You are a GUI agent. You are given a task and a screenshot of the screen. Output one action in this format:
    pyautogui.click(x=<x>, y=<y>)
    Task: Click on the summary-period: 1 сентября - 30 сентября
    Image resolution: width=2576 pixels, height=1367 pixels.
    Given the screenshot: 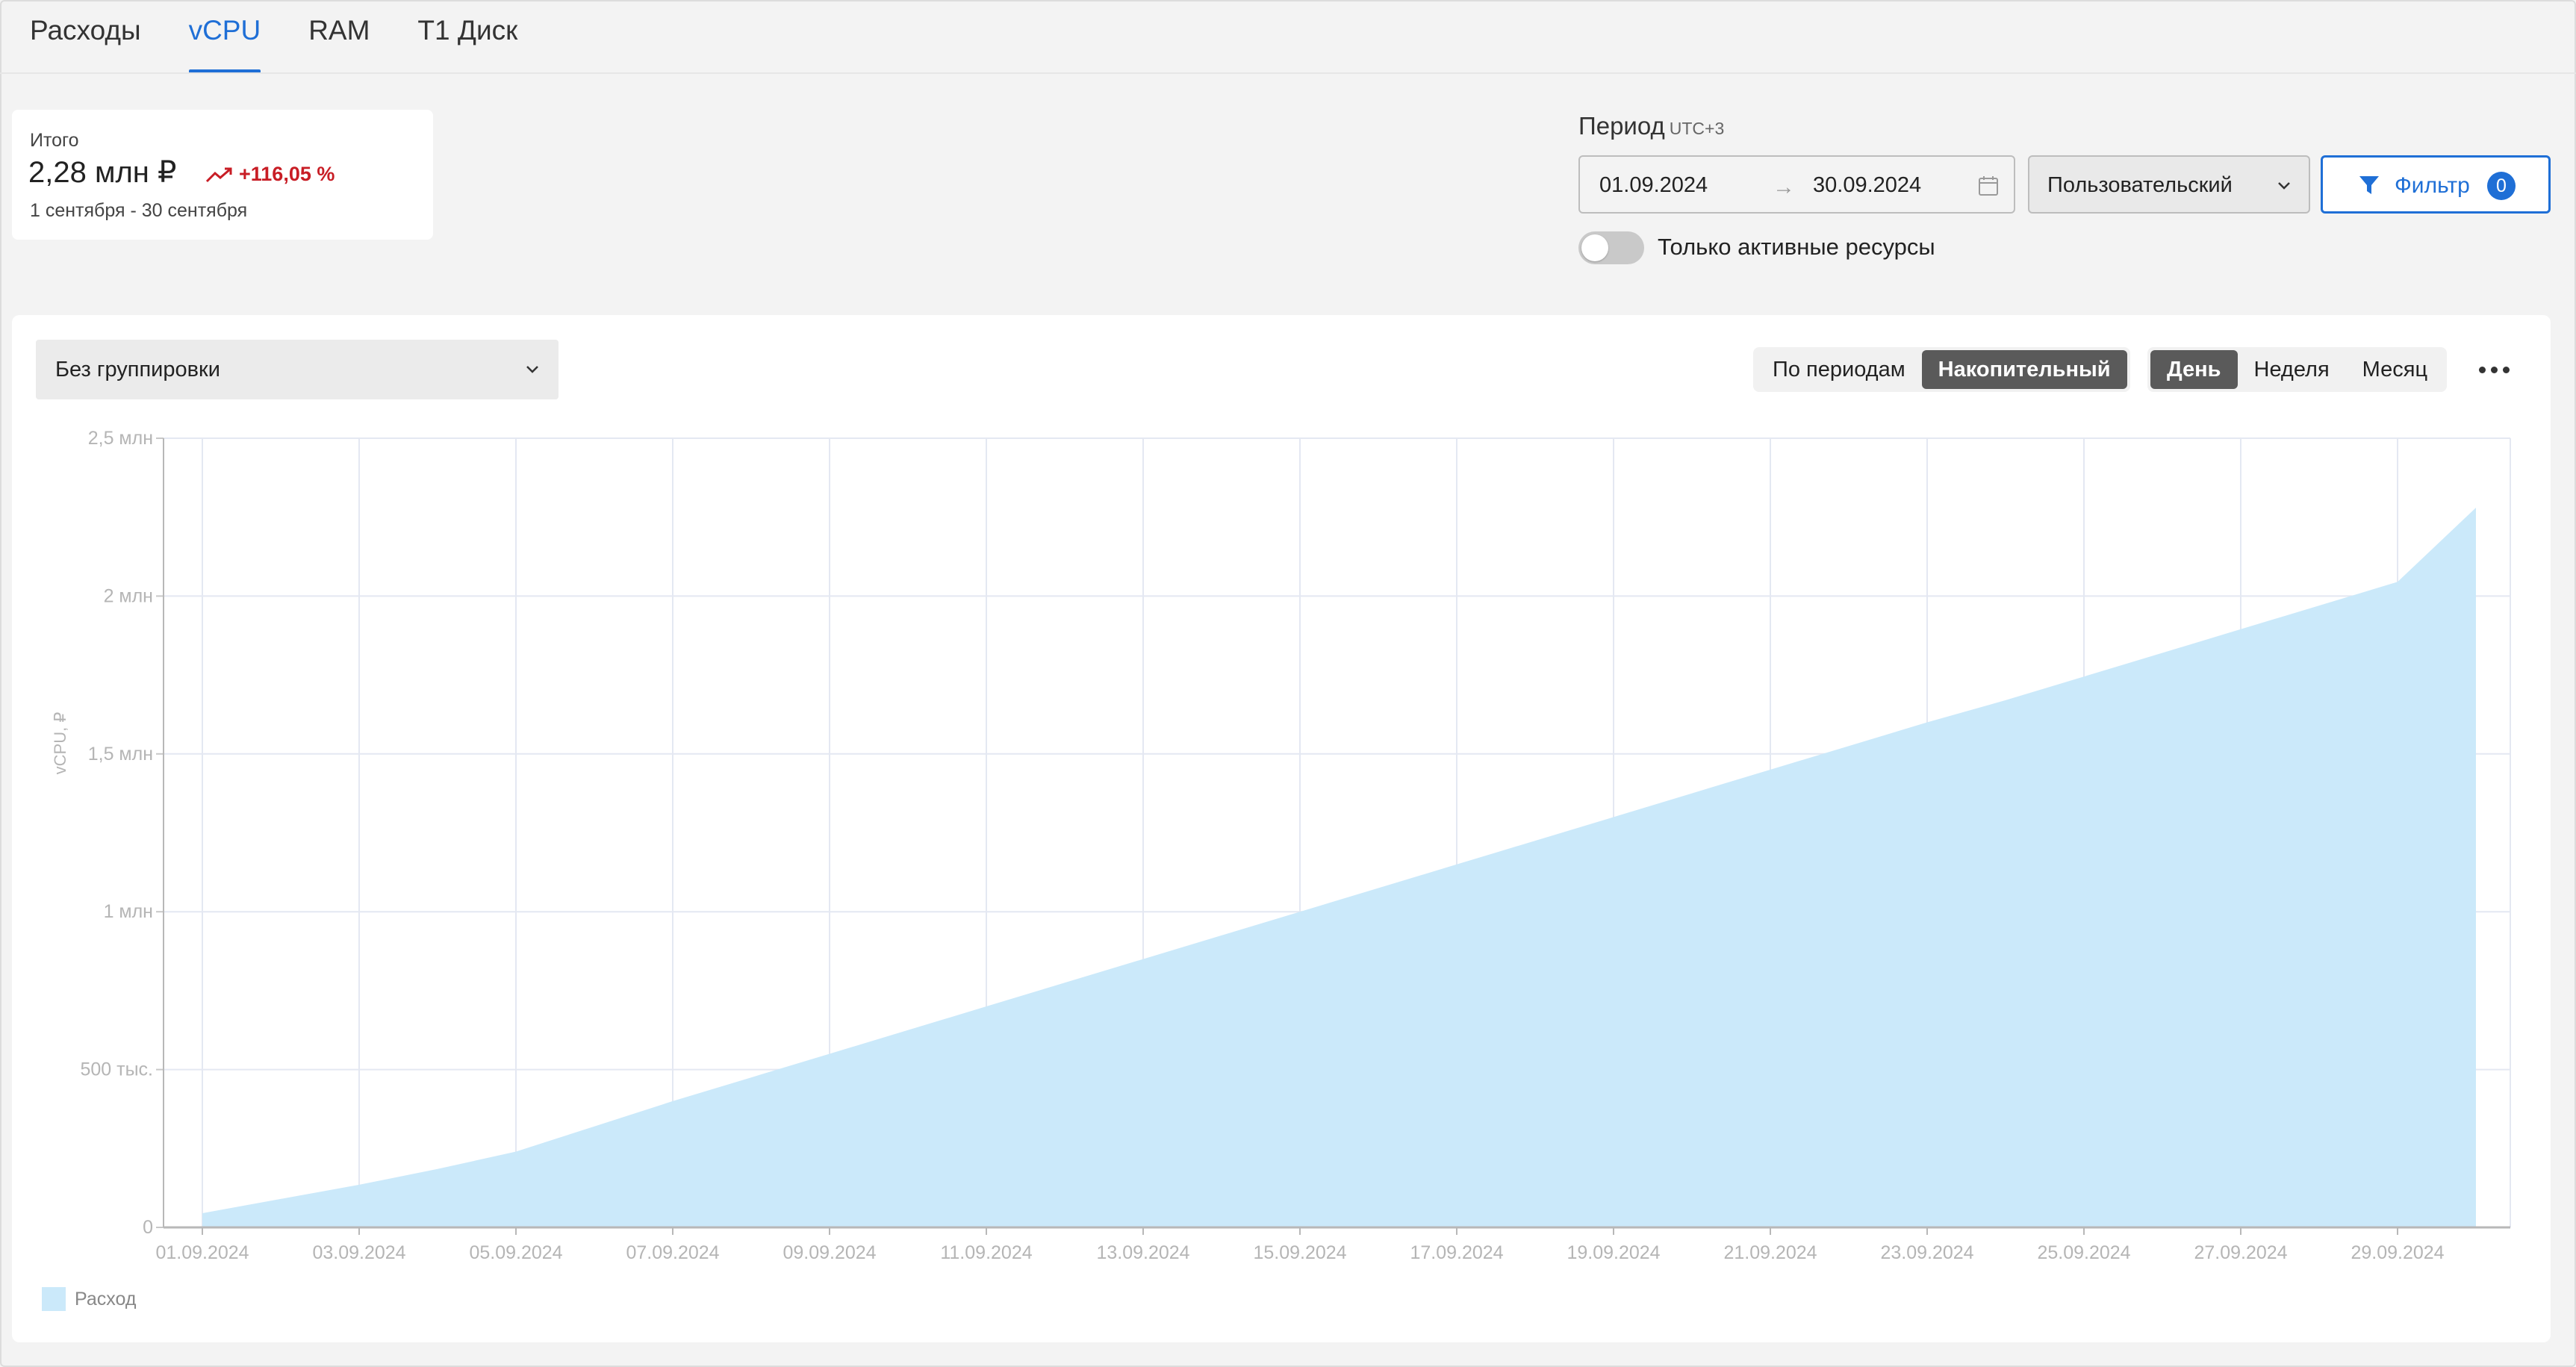 What is the action you would take?
    pyautogui.click(x=139, y=210)
    